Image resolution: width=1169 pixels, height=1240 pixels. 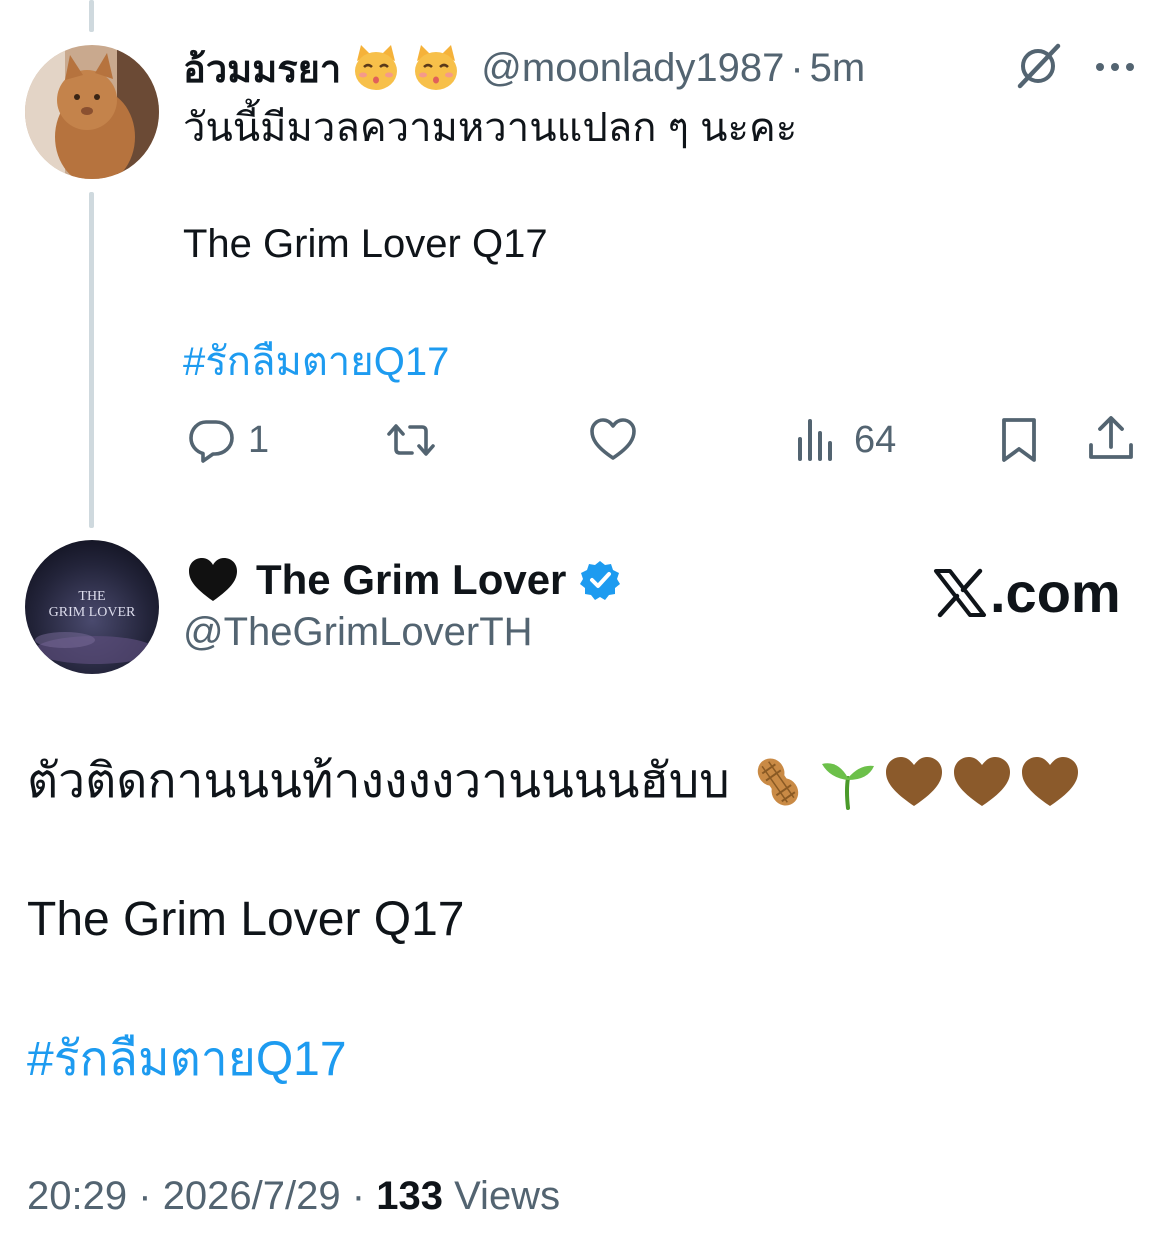 What do you see at coordinates (91, 596) in the screenshot?
I see `svg-text: THE` at bounding box center [91, 596].